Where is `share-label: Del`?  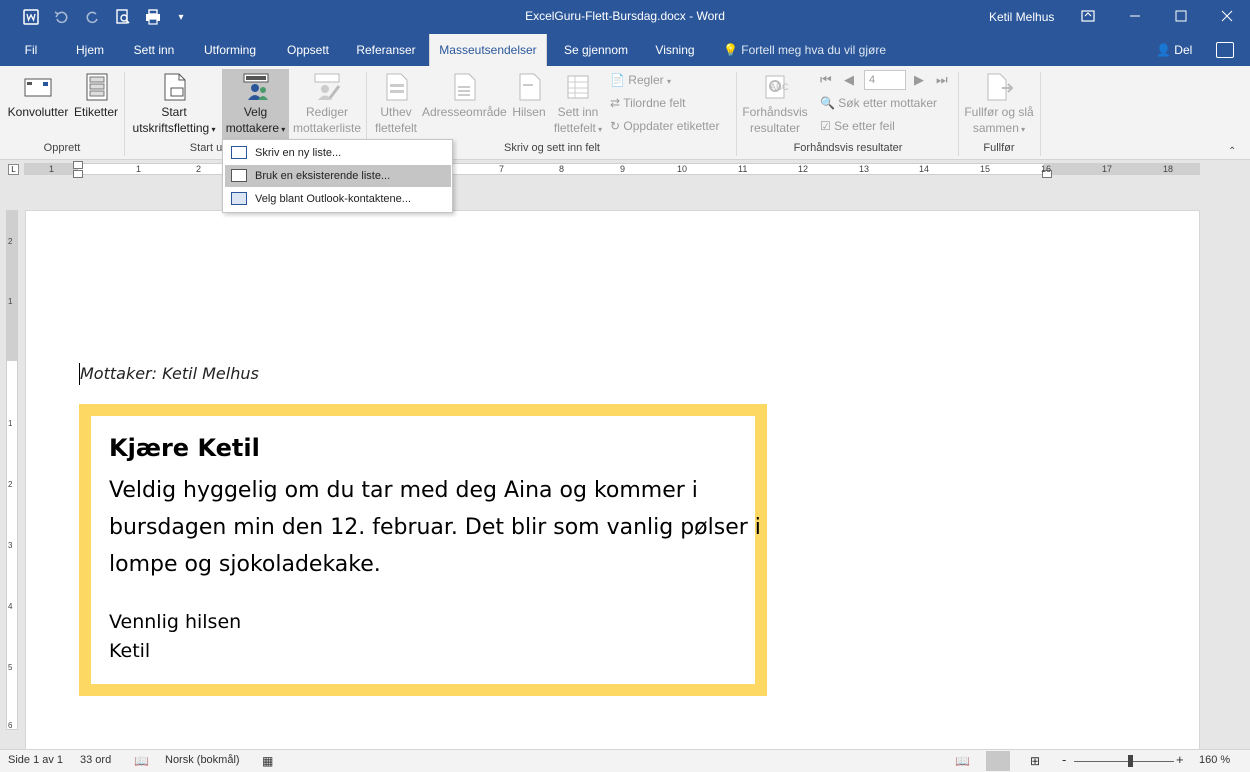
share-label: Del is located at coordinates (1183, 50).